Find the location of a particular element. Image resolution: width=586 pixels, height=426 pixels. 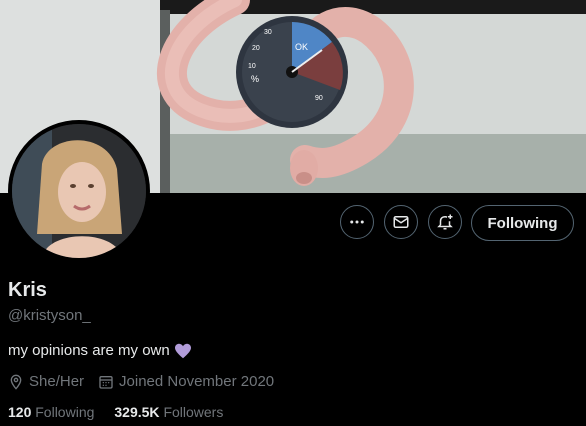

calendar-icon is located at coordinates (106, 382).